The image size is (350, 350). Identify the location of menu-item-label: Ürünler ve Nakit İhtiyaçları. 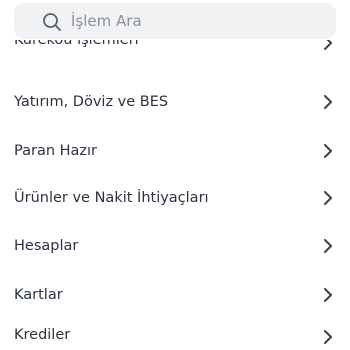
(111, 198).